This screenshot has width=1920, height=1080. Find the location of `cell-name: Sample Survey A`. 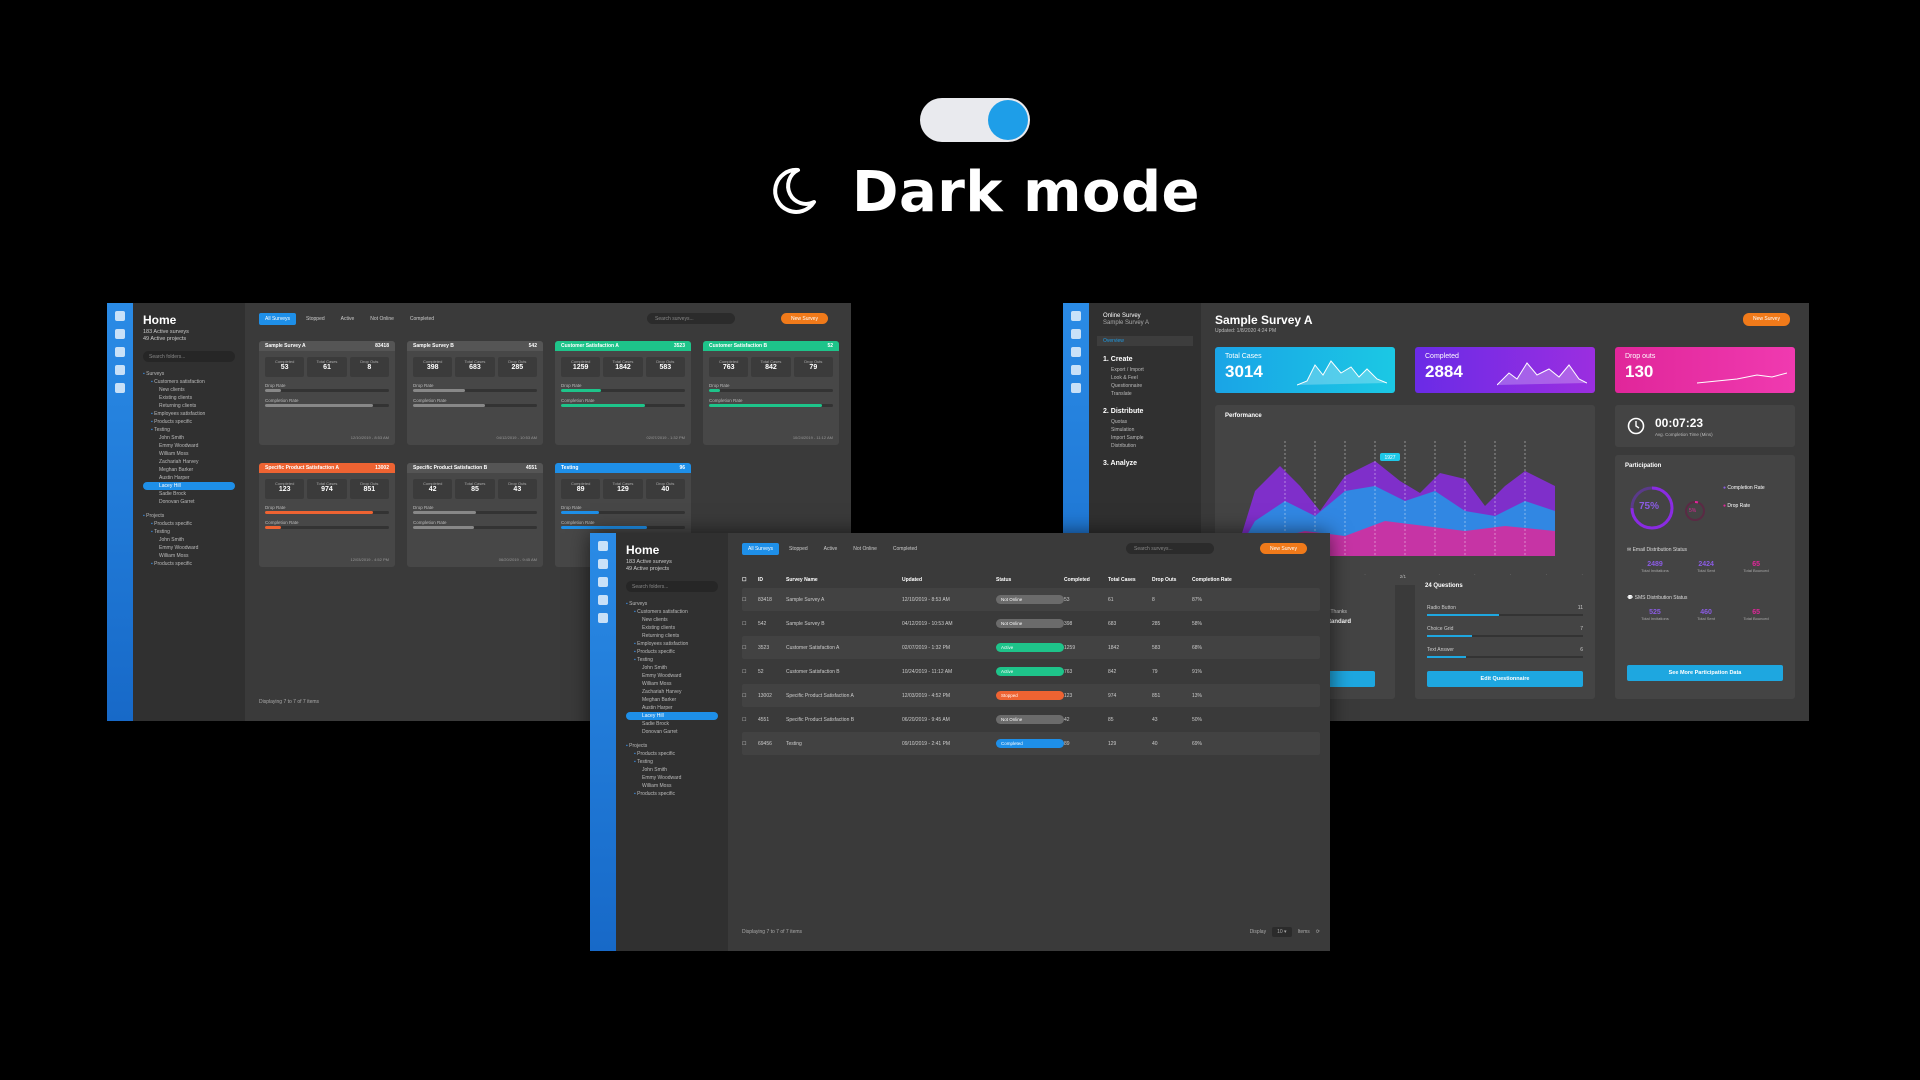

cell-name: Sample Survey A is located at coordinates (844, 600).